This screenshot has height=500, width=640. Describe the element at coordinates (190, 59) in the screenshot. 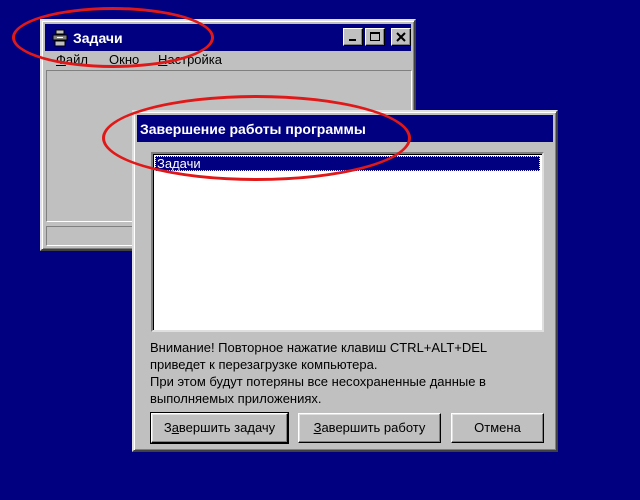

I see `menu-settings: Настройка` at that location.